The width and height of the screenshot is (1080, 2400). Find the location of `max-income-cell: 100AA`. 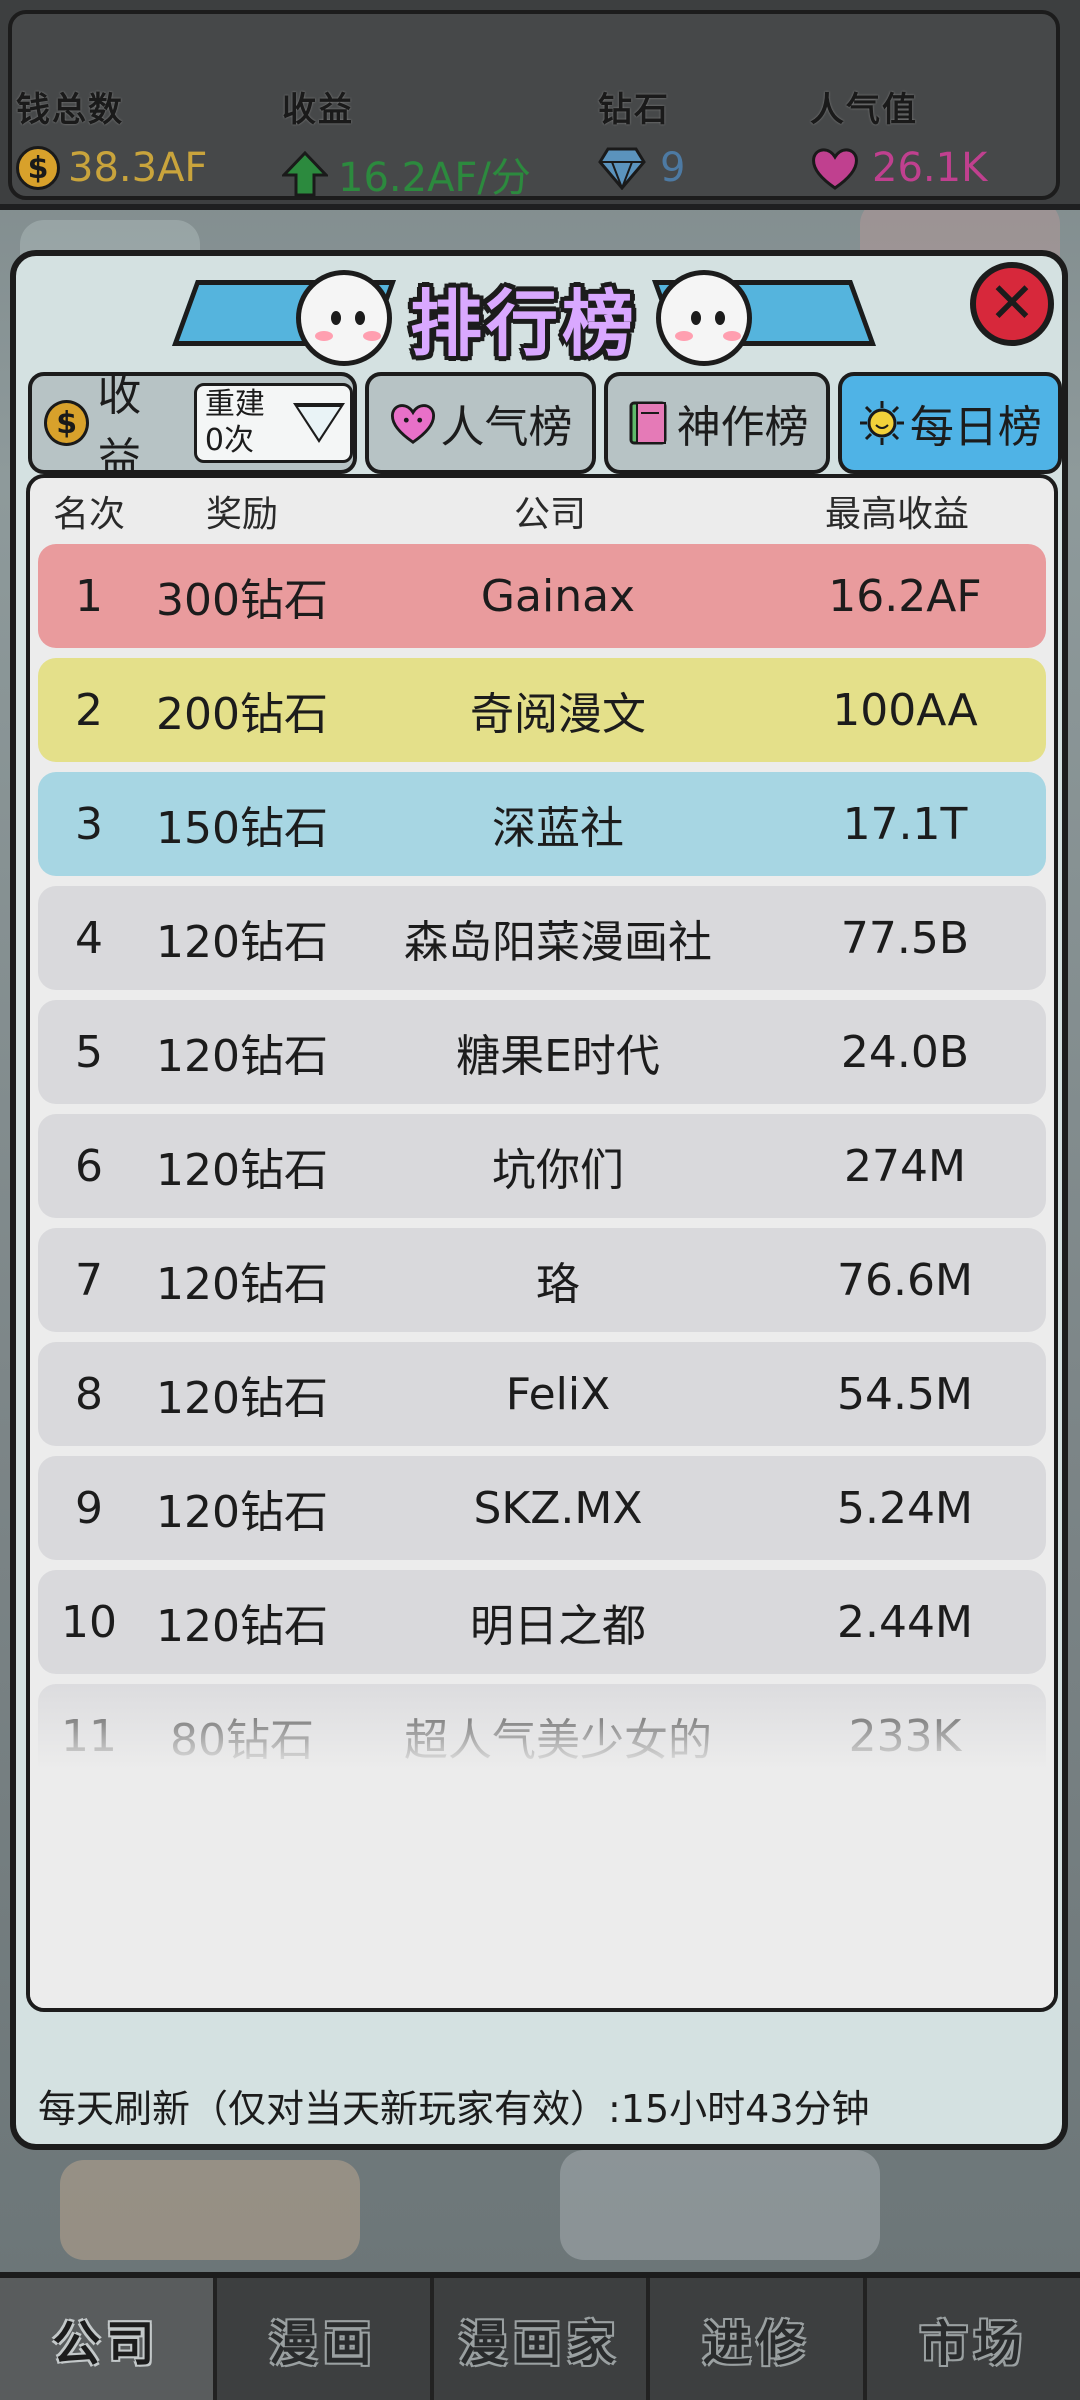

max-income-cell: 100AA is located at coordinates (905, 710).